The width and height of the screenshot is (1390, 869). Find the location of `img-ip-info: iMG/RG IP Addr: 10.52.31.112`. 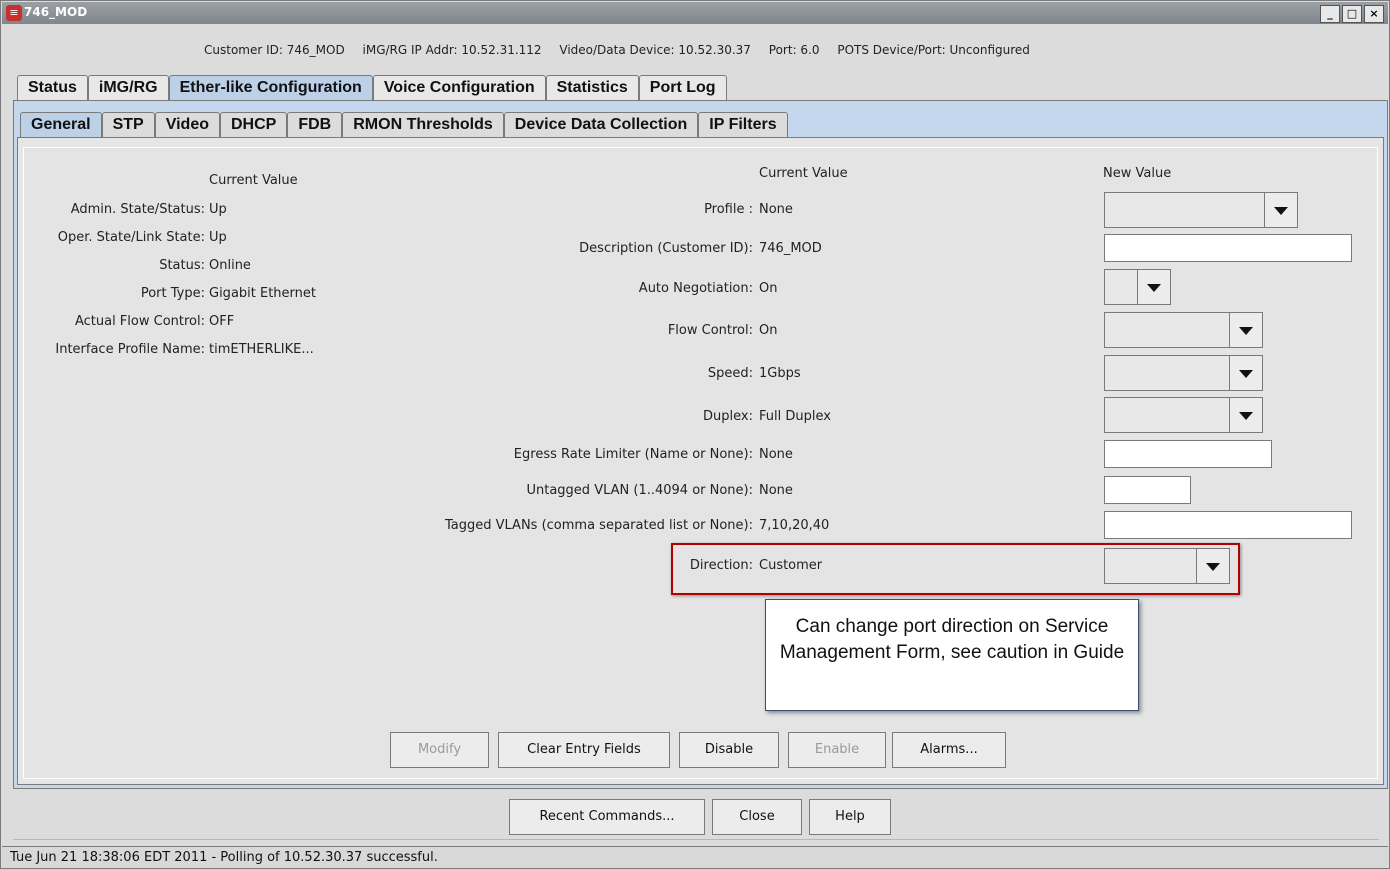

img-ip-info: iMG/RG IP Addr: 10.52.31.112 is located at coordinates (452, 50).